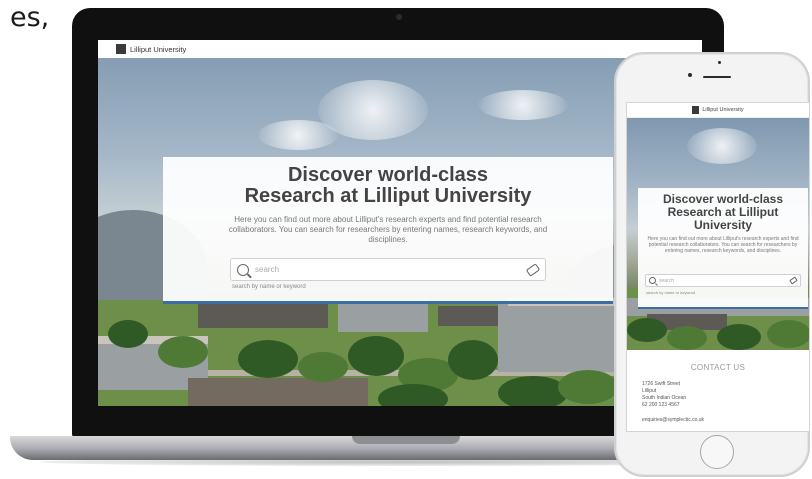  Describe the element at coordinates (649, 391) in the screenshot. I see `address-line-2: Lilliput` at that location.